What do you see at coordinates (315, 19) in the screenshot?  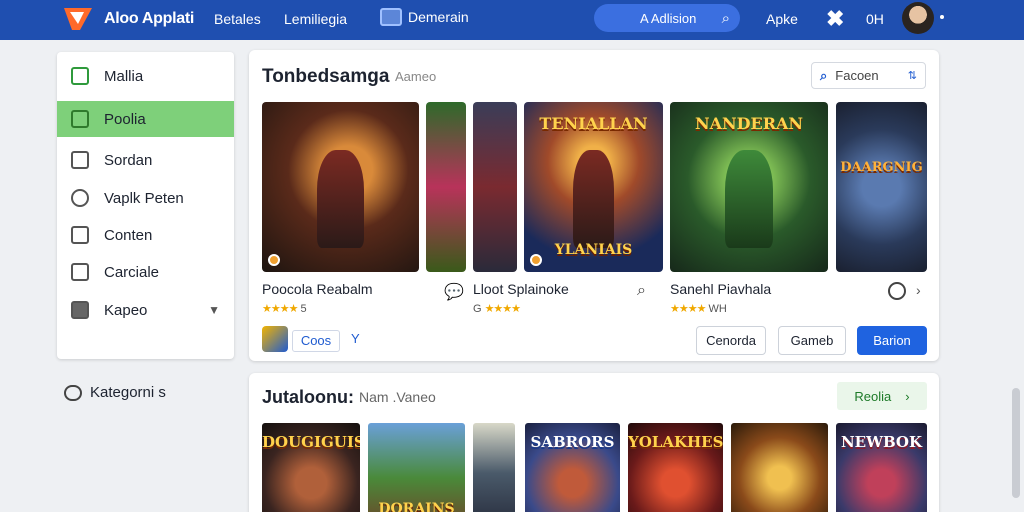 I see `nav-link-2: Lemiliegia` at bounding box center [315, 19].